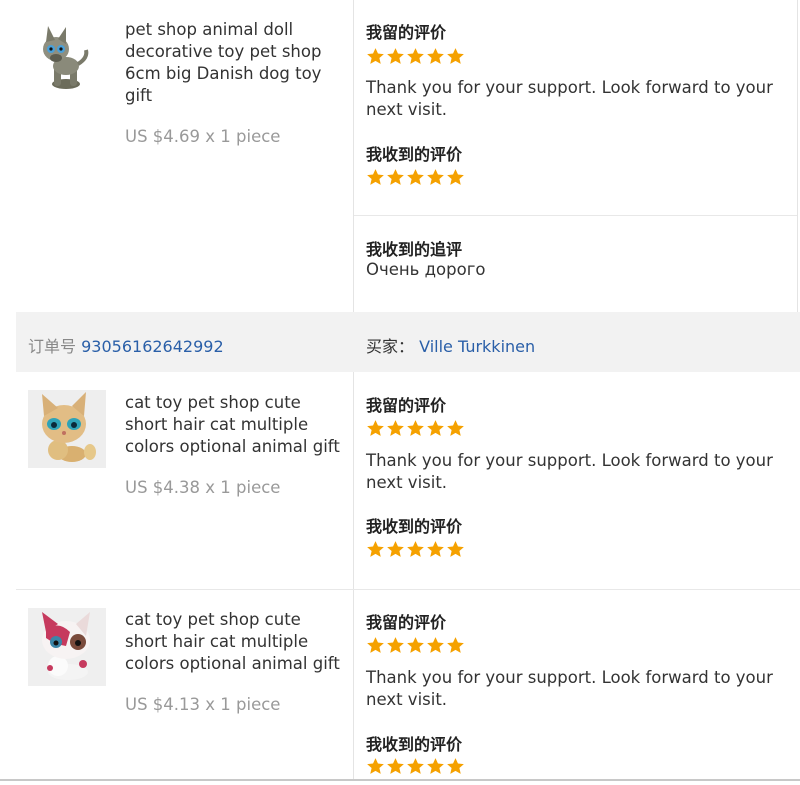  I want to click on dog-figure-image, so click(66, 57).